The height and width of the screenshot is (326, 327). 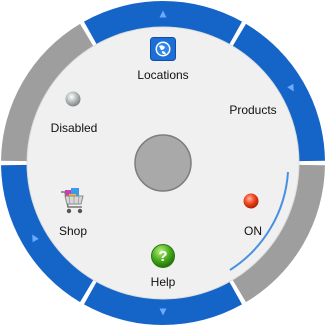 I want to click on center-button, so click(x=163, y=163).